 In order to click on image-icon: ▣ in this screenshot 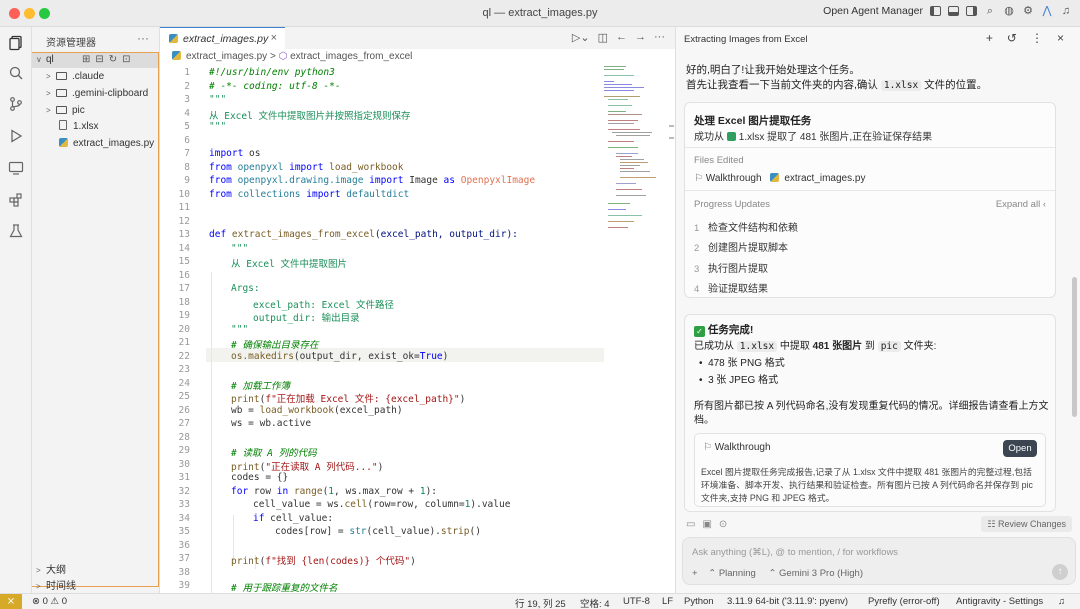, I will do `click(706, 524)`.